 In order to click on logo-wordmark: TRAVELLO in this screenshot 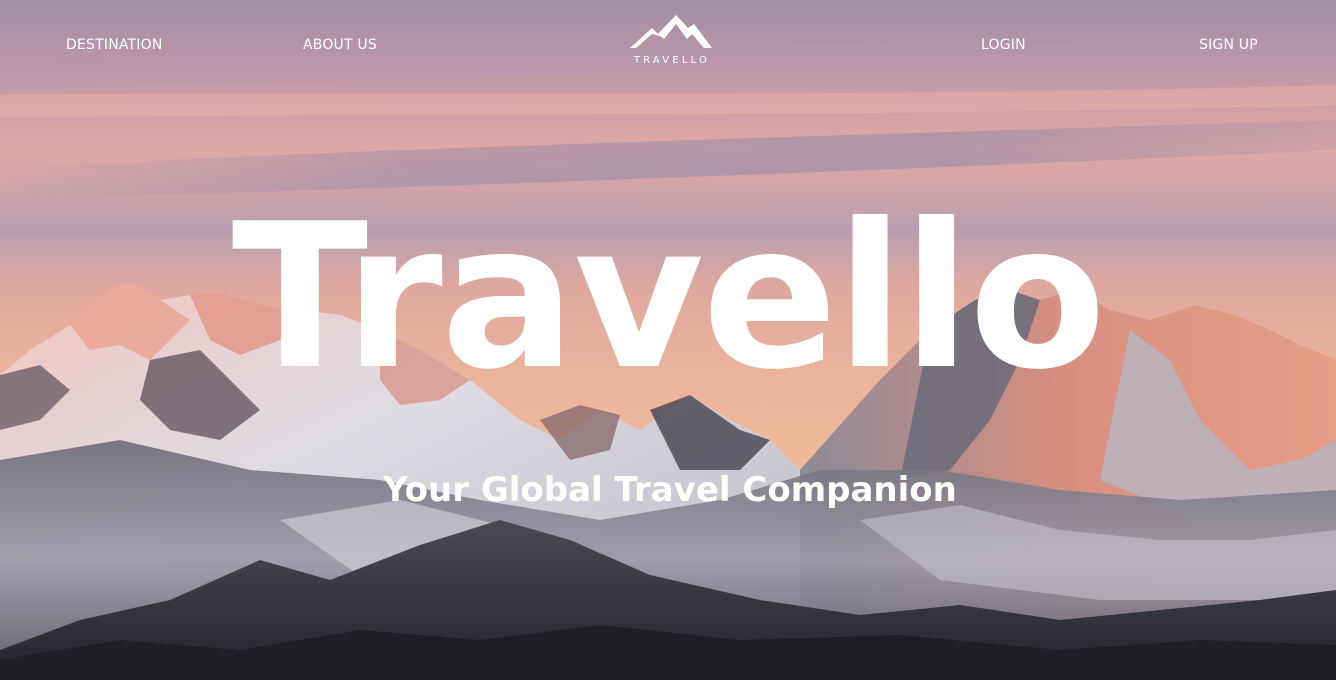, I will do `click(672, 60)`.